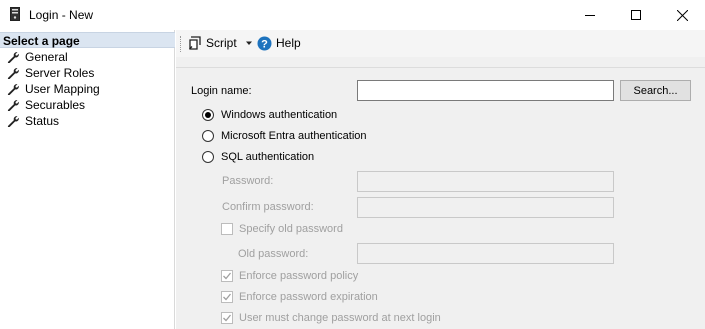  I want to click on must-change-password-checkbox, so click(227, 318).